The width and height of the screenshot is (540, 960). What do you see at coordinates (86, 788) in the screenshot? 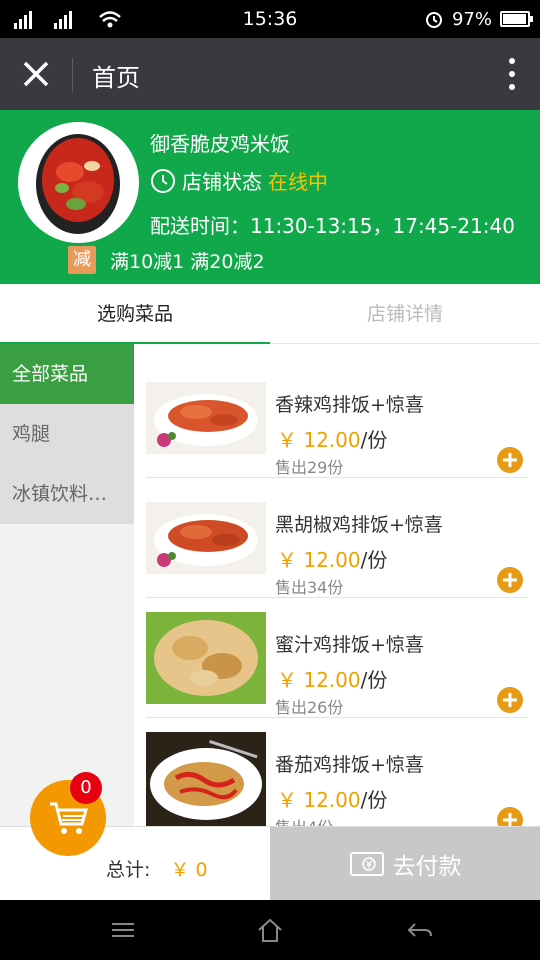
I see `cart-count-badge: 0` at bounding box center [86, 788].